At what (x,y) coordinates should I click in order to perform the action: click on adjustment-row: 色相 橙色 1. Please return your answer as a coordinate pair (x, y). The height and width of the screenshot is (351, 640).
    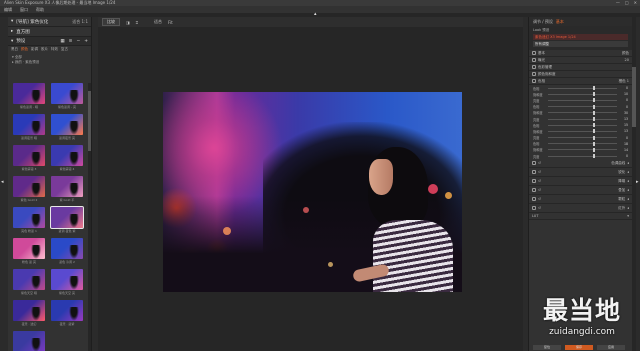
    Looking at the image, I should click on (580, 81).